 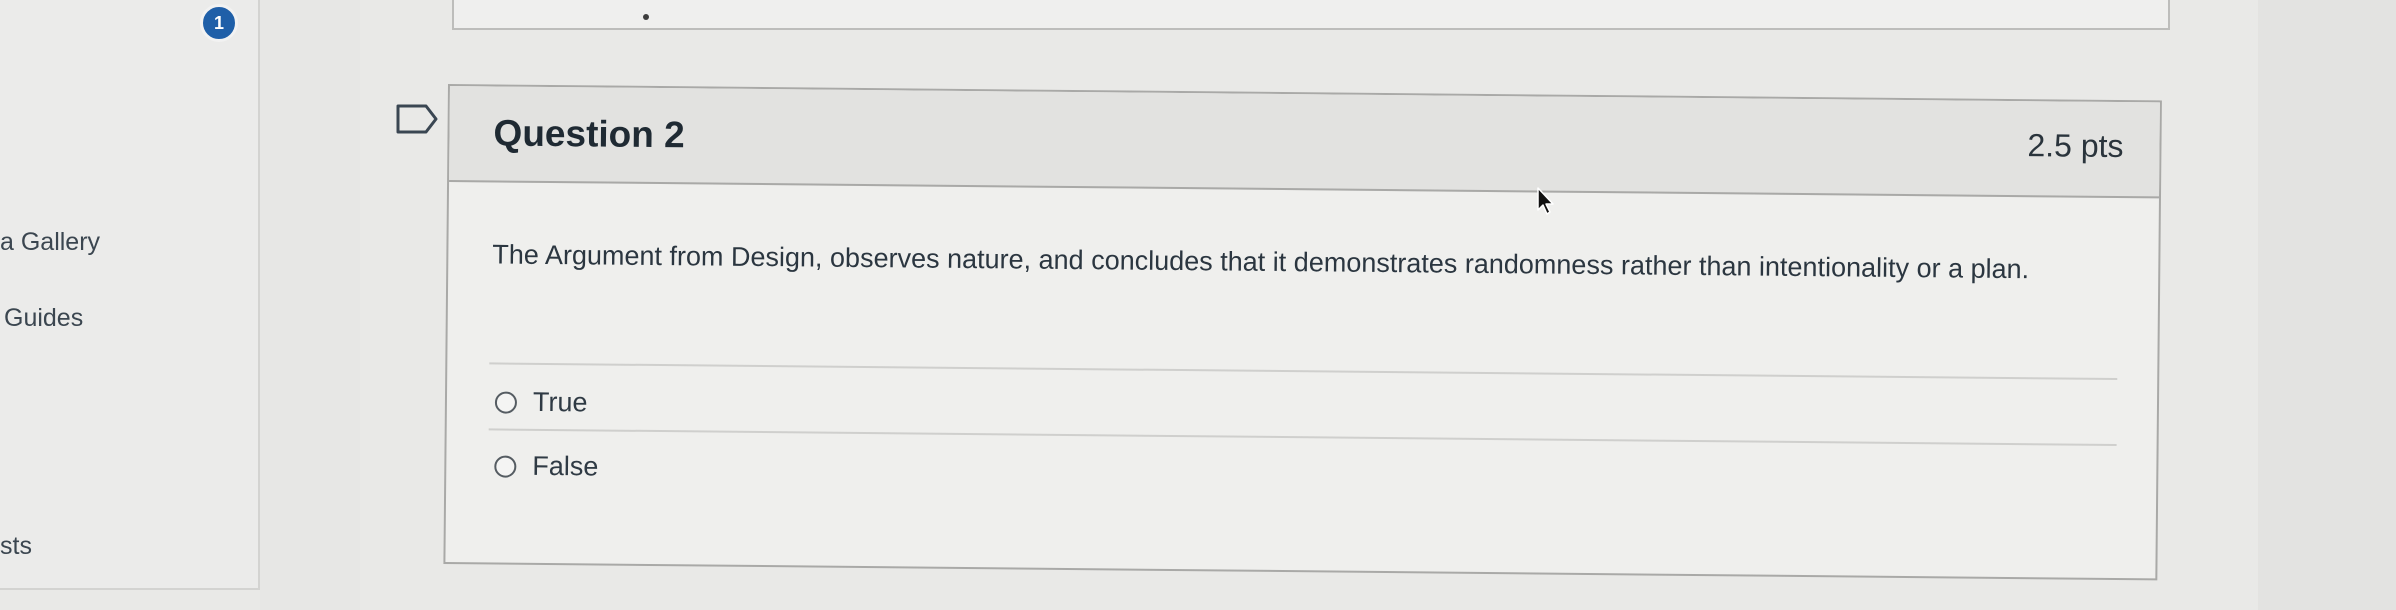 What do you see at coordinates (310, 305) in the screenshot?
I see `content-gutter` at bounding box center [310, 305].